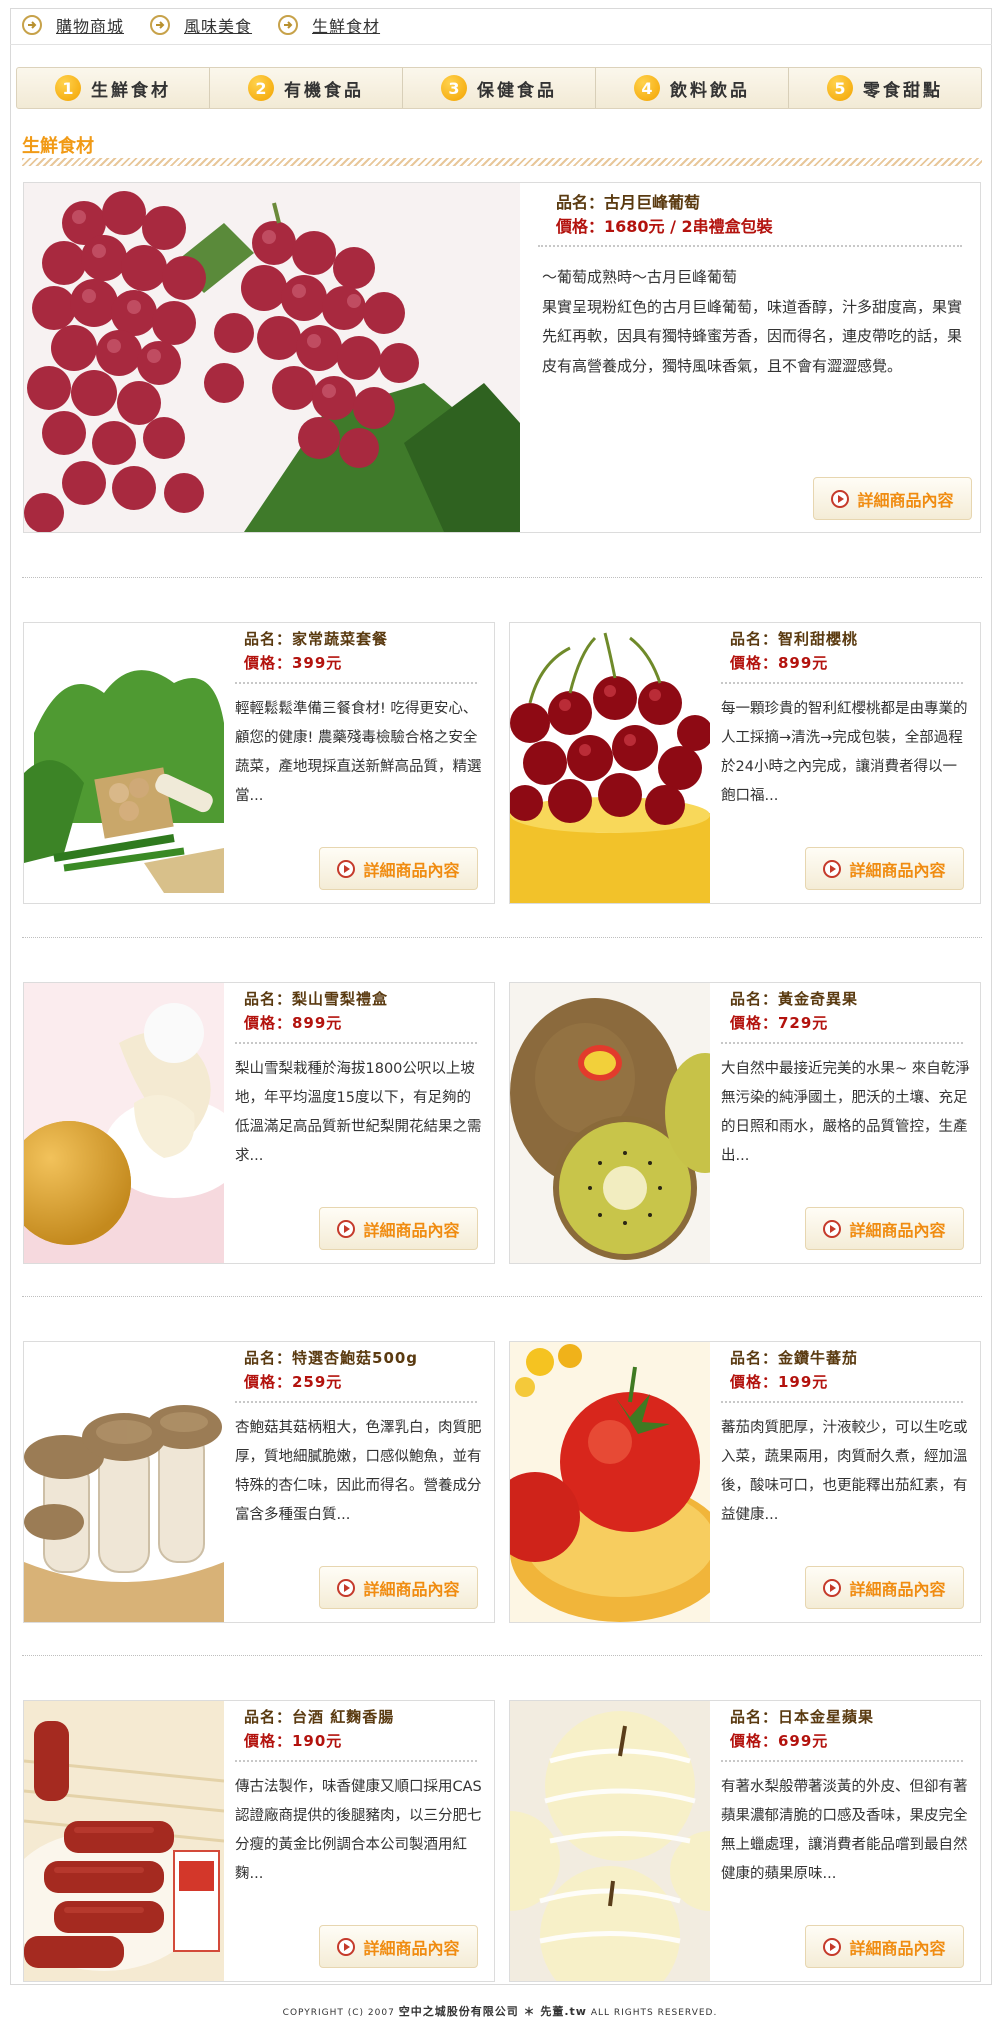  What do you see at coordinates (319, 1729) in the screenshot?
I see `product-info: 品名：台酒 紅麴香腸 價格：190元` at bounding box center [319, 1729].